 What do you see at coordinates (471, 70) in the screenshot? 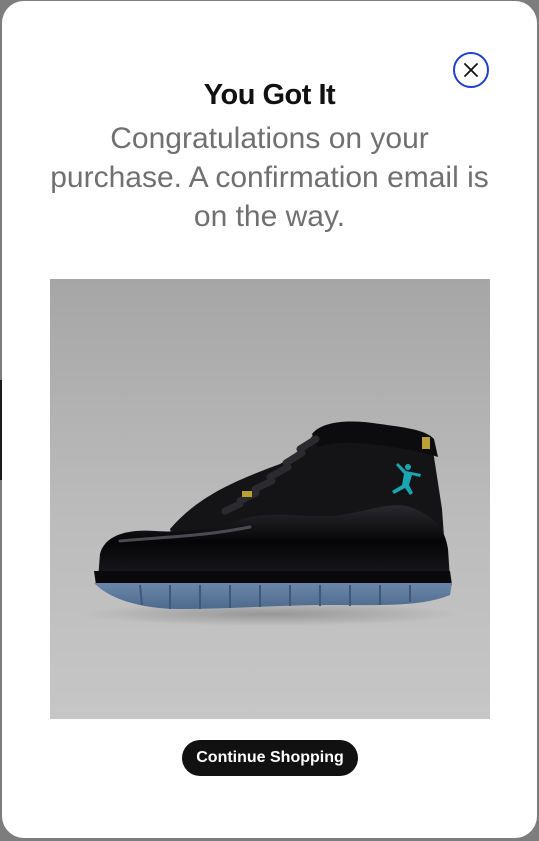
I see `close-icon` at bounding box center [471, 70].